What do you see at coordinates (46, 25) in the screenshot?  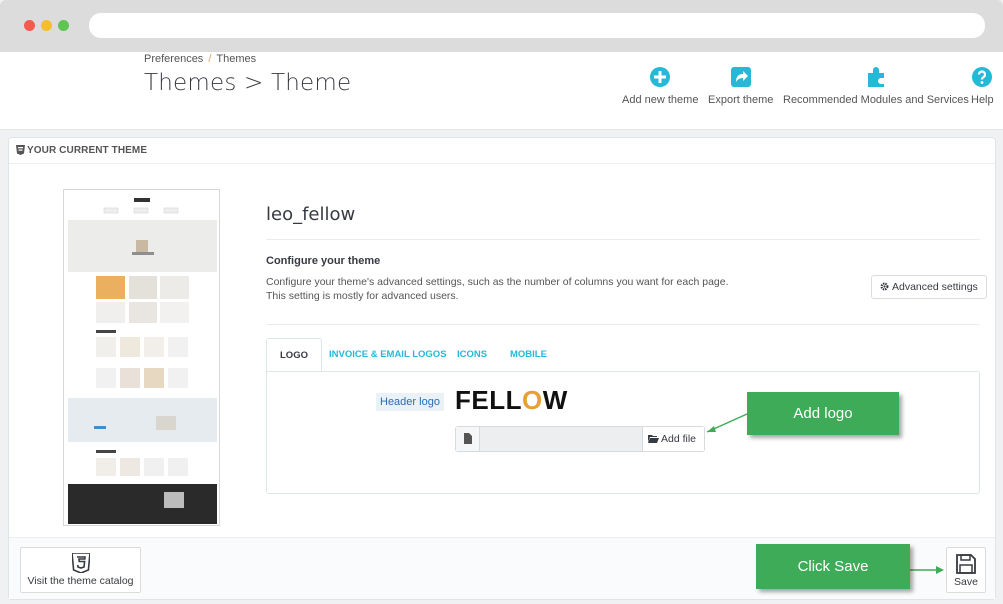 I see `minimize-window-dot` at bounding box center [46, 25].